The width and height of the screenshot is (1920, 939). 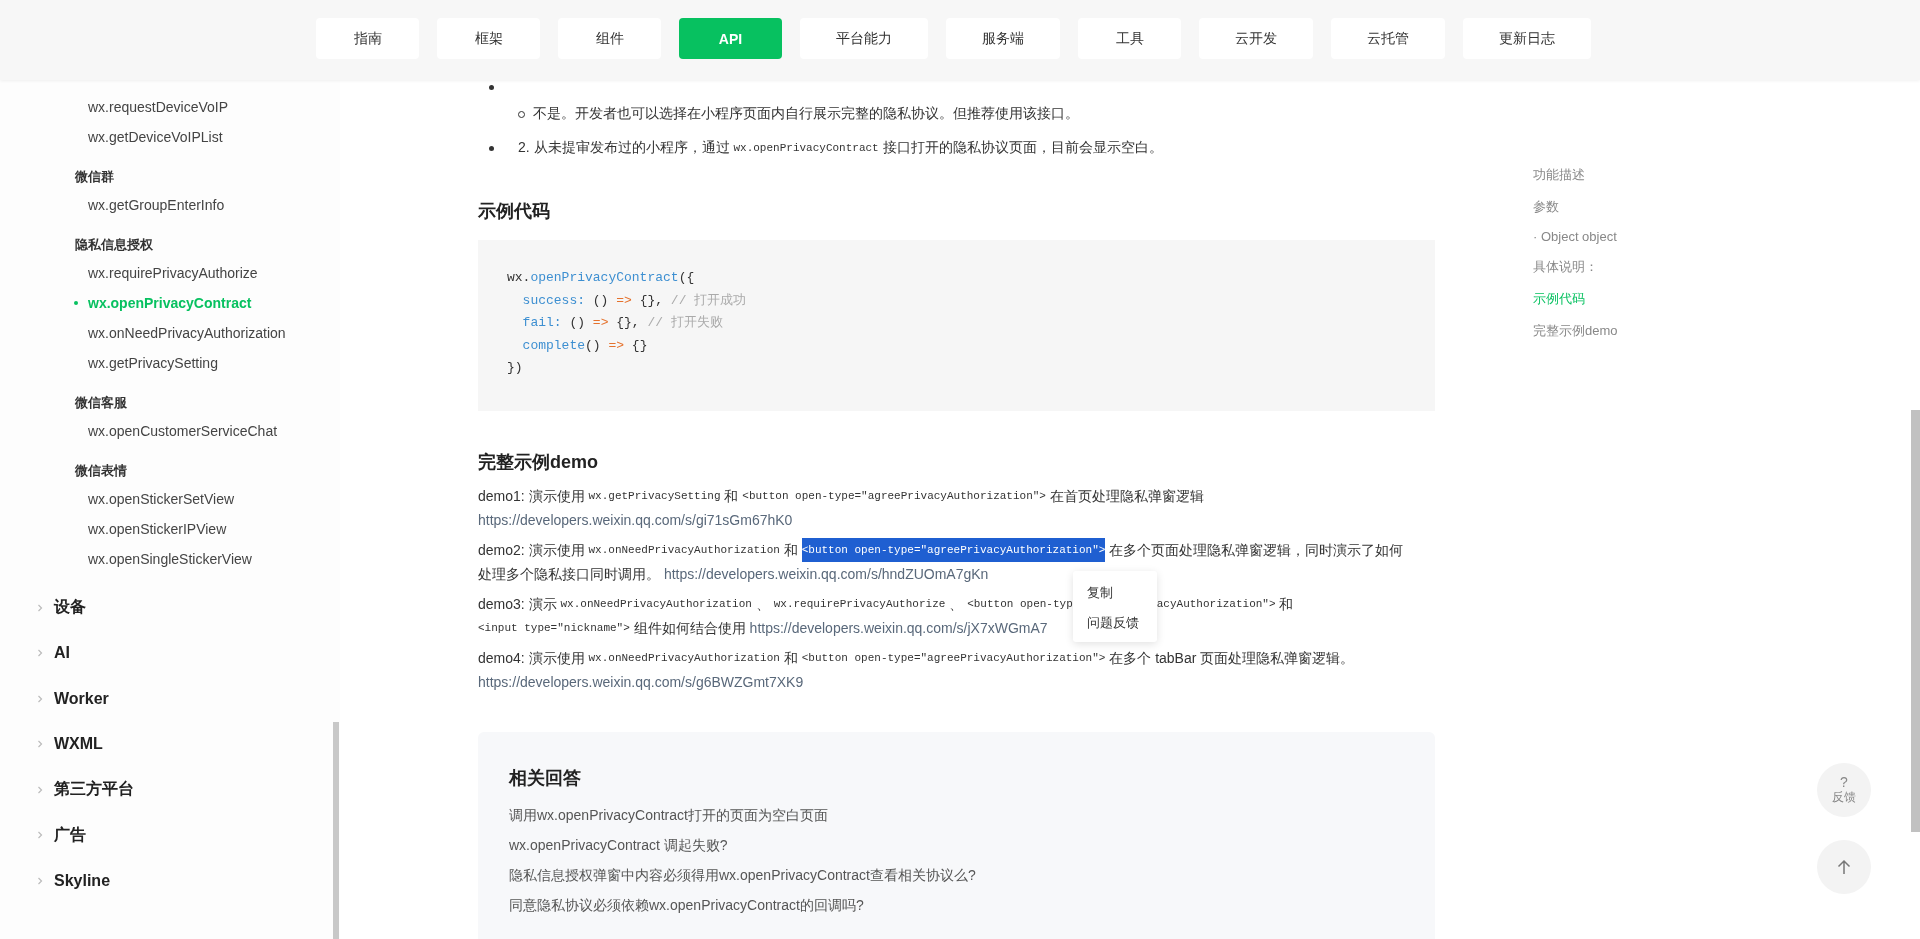 What do you see at coordinates (864, 38) in the screenshot?
I see `nav-tab: 平台能力` at bounding box center [864, 38].